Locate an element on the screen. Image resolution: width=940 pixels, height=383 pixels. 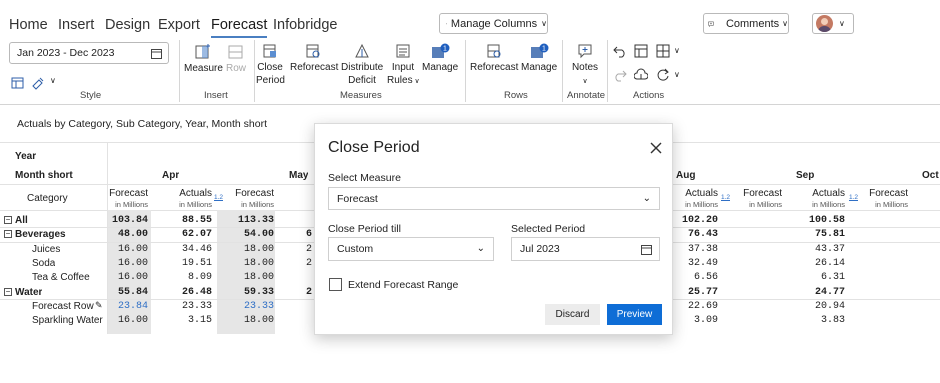
format-painter-icon is located at coordinates (38, 83).